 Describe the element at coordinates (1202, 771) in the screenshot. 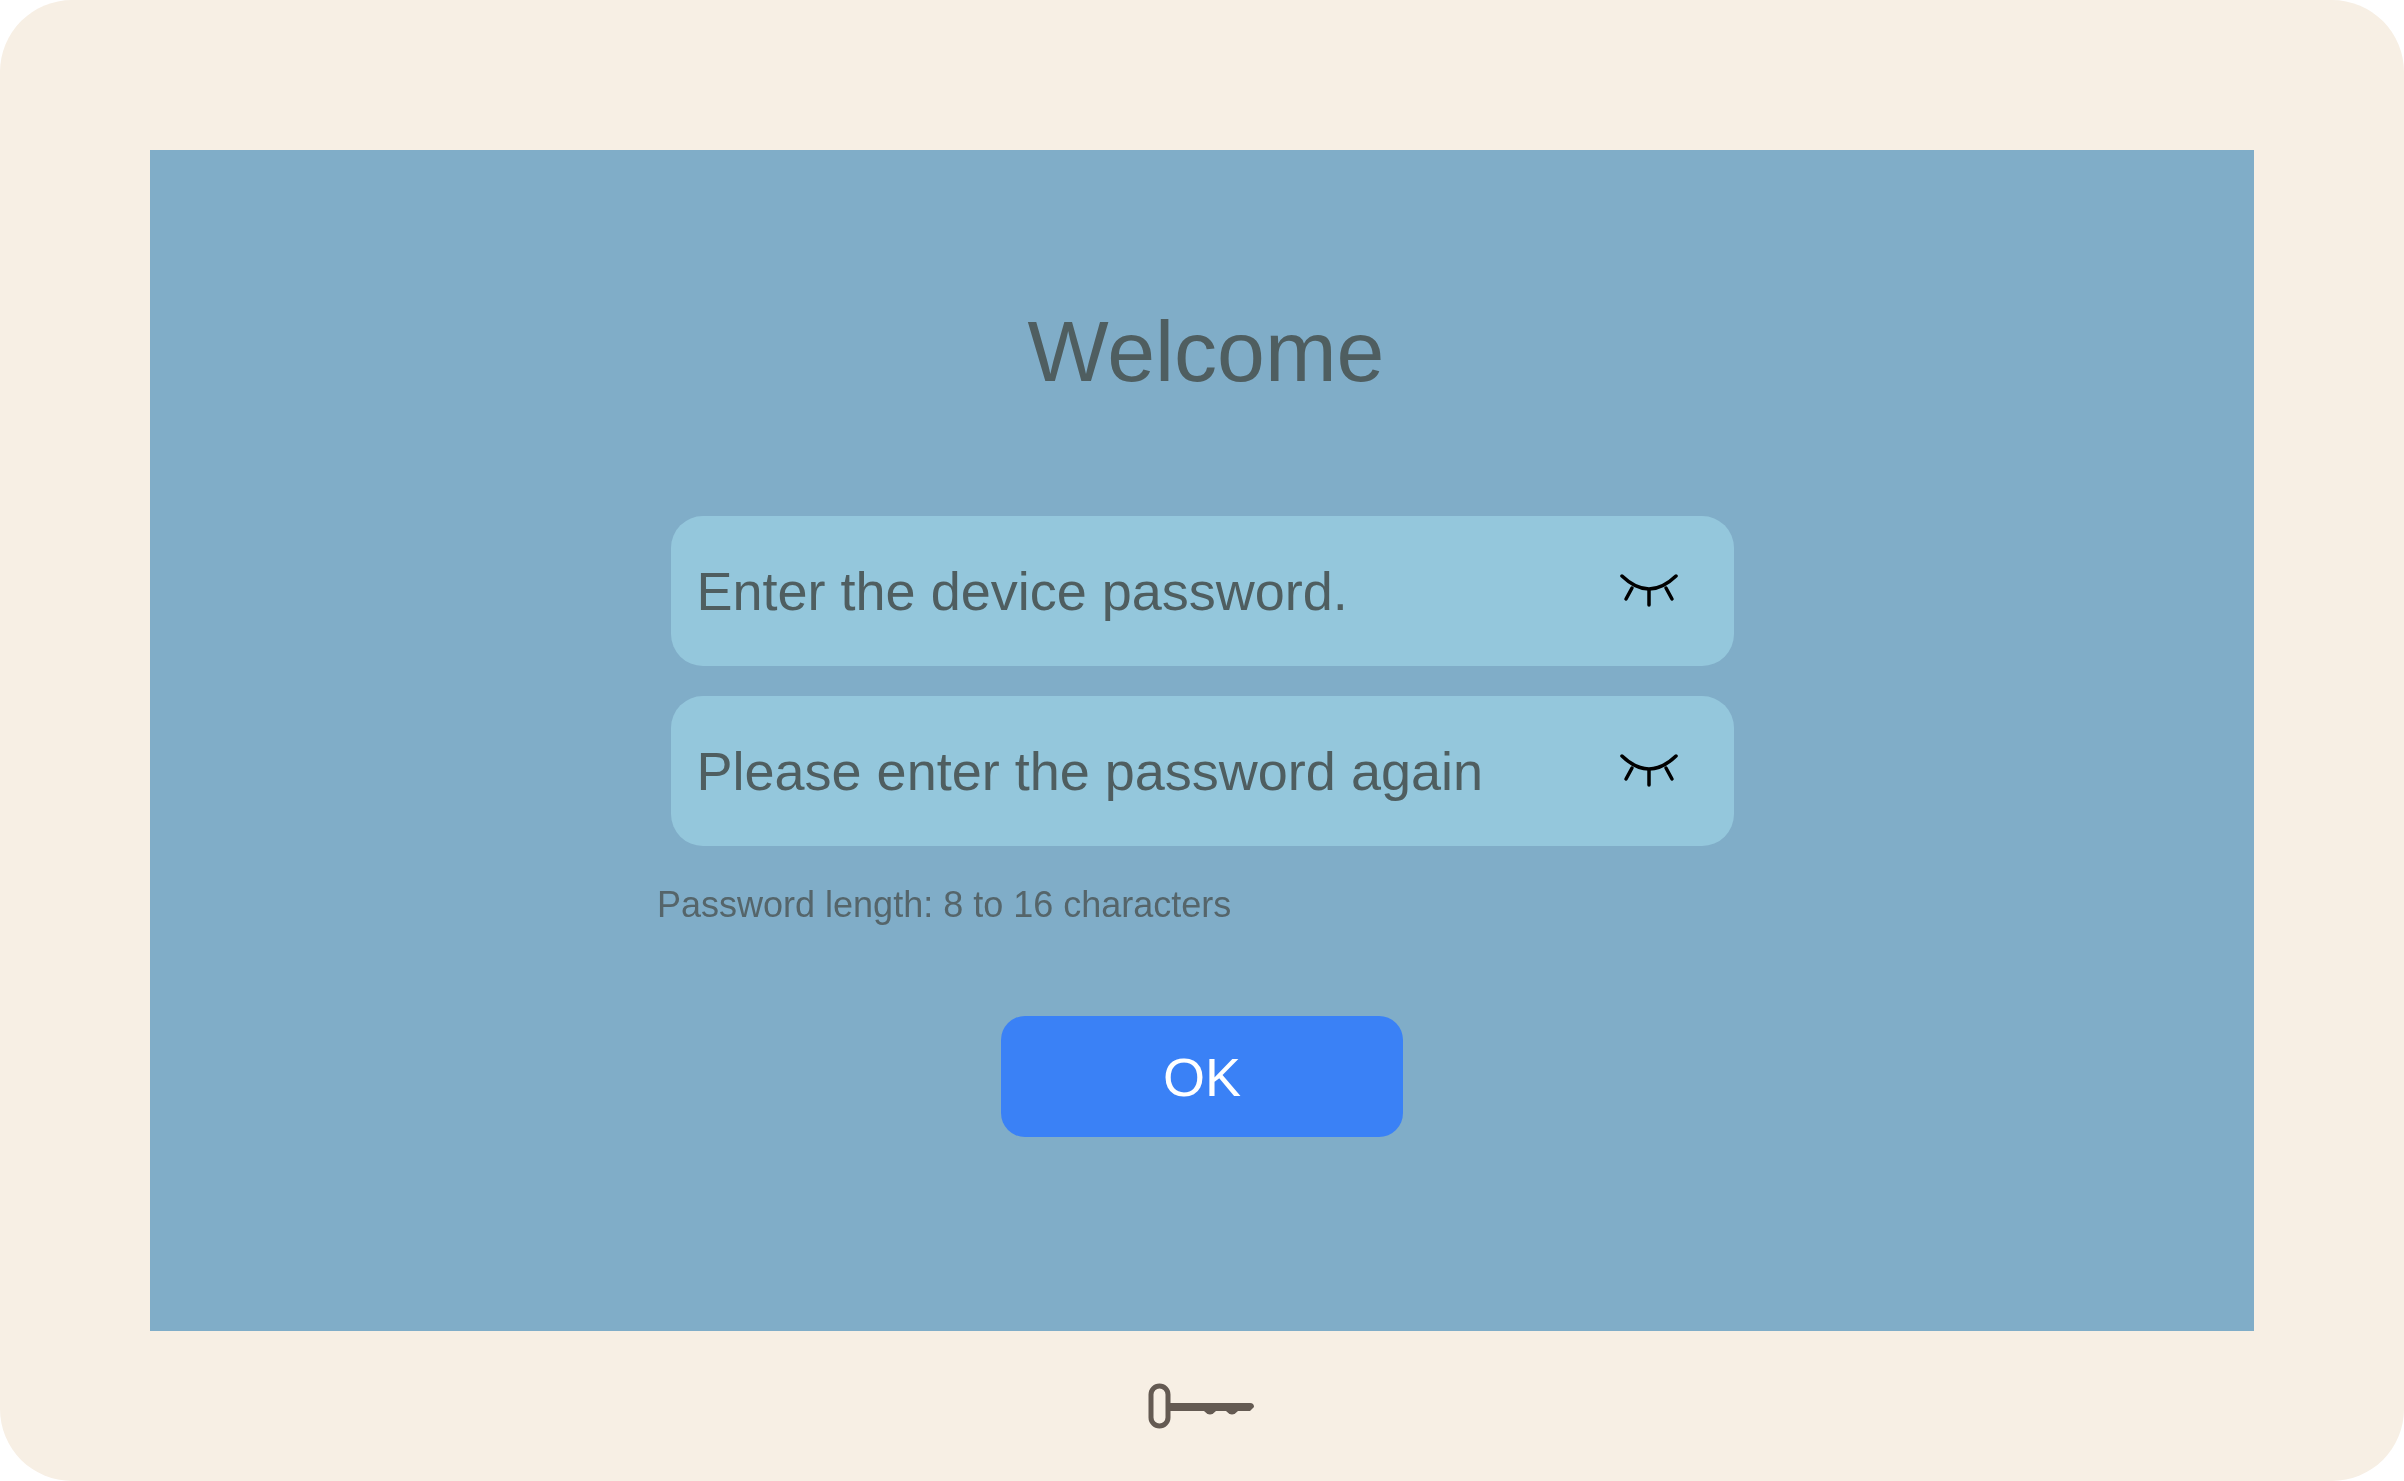

I see `password-field: Please enter the password again` at that location.